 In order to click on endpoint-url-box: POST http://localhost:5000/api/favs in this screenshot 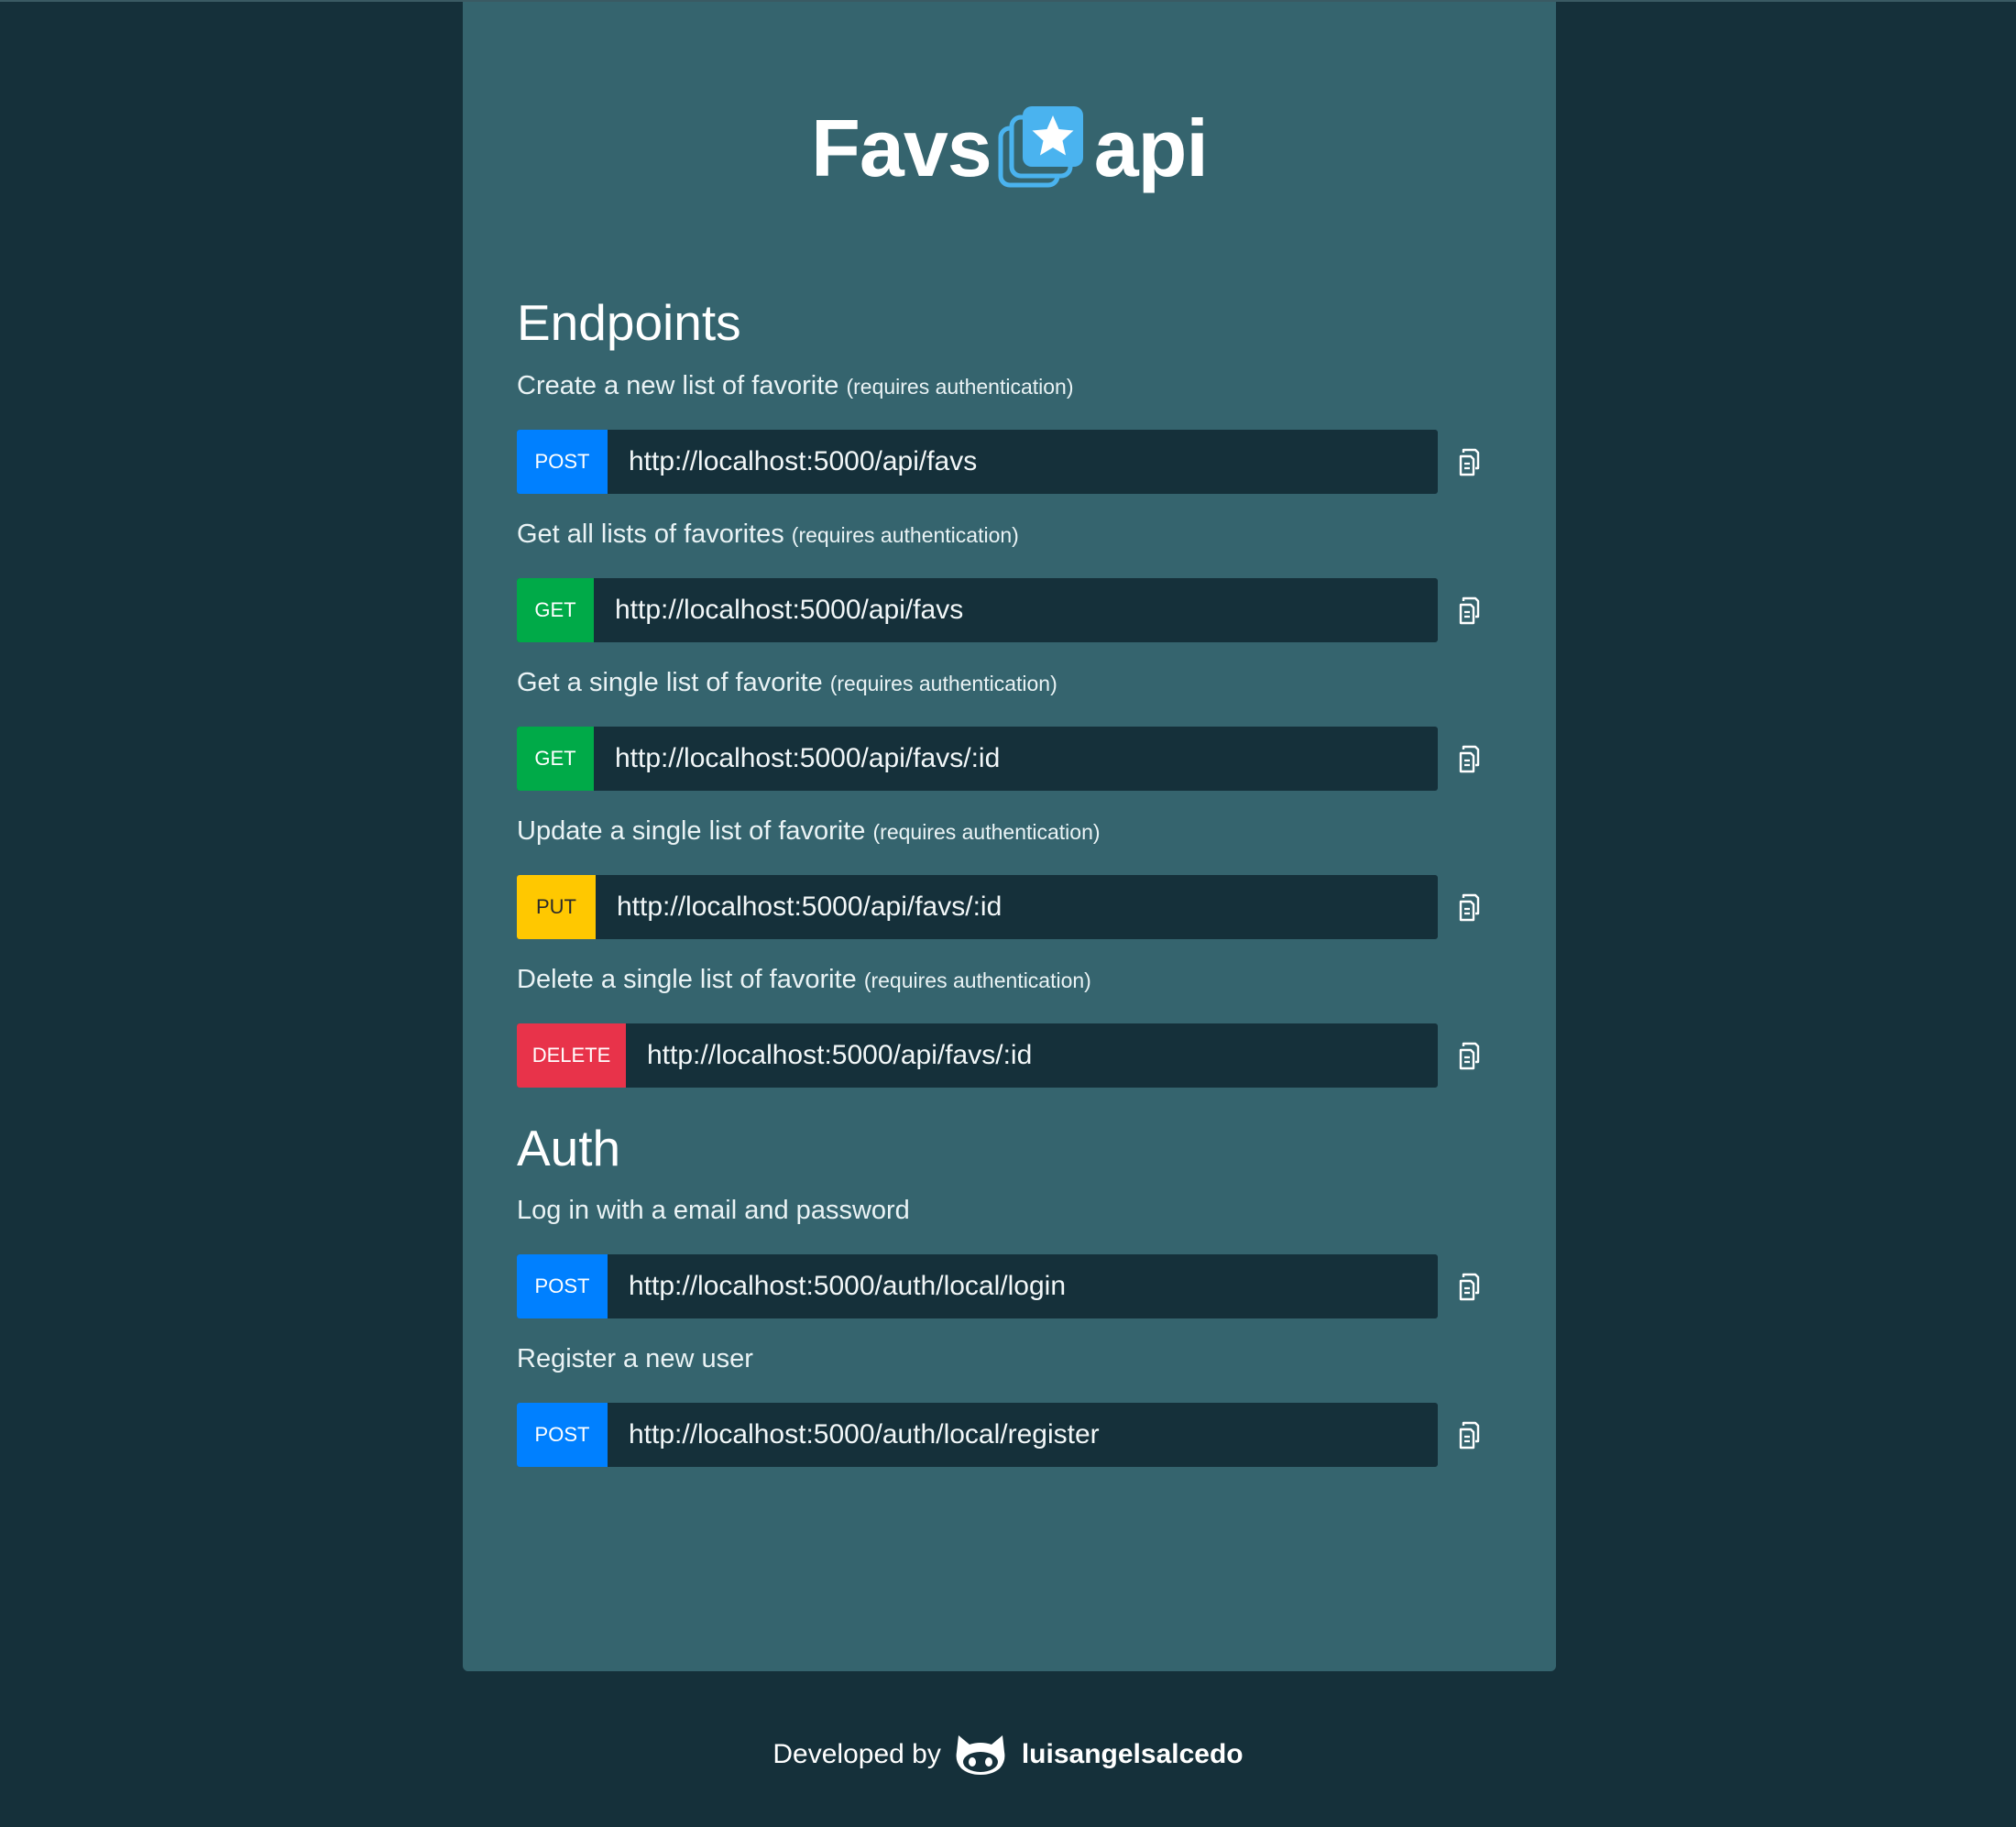, I will do `click(977, 461)`.